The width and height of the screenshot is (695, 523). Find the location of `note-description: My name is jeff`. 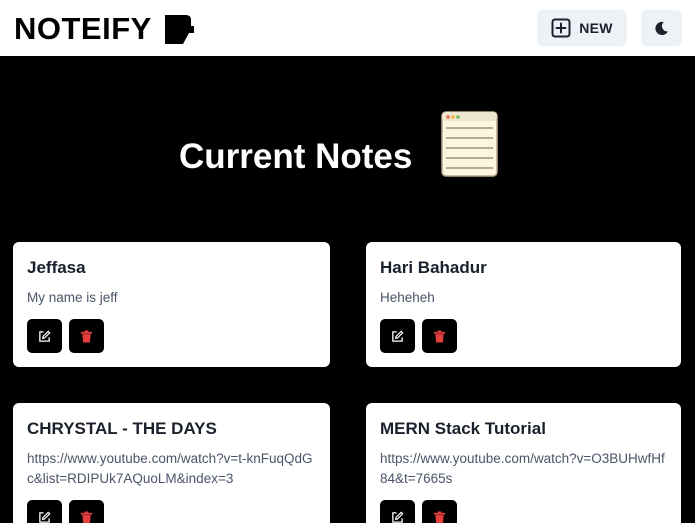

note-description: My name is jeff is located at coordinates (72, 297).